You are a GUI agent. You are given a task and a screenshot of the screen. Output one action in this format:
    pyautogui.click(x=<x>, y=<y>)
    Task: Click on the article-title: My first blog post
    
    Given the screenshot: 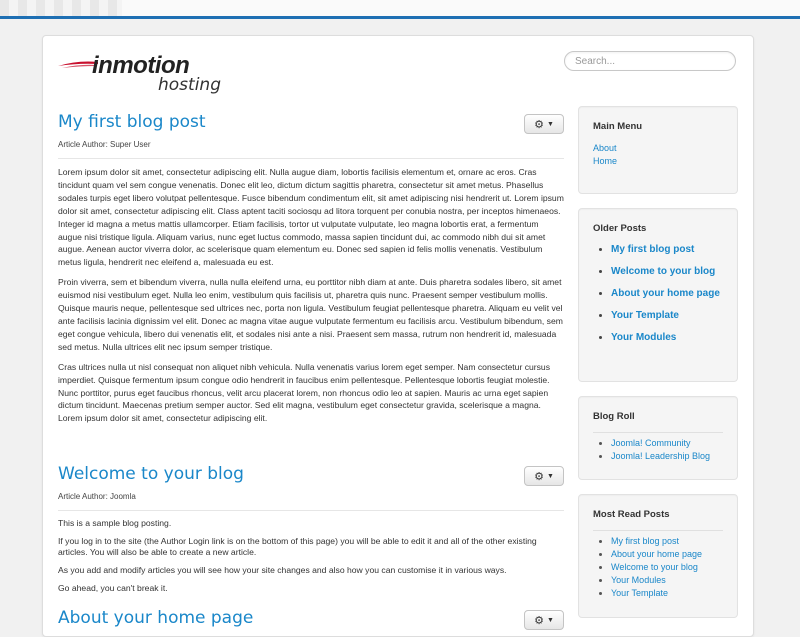 What is the action you would take?
    pyautogui.click(x=311, y=122)
    